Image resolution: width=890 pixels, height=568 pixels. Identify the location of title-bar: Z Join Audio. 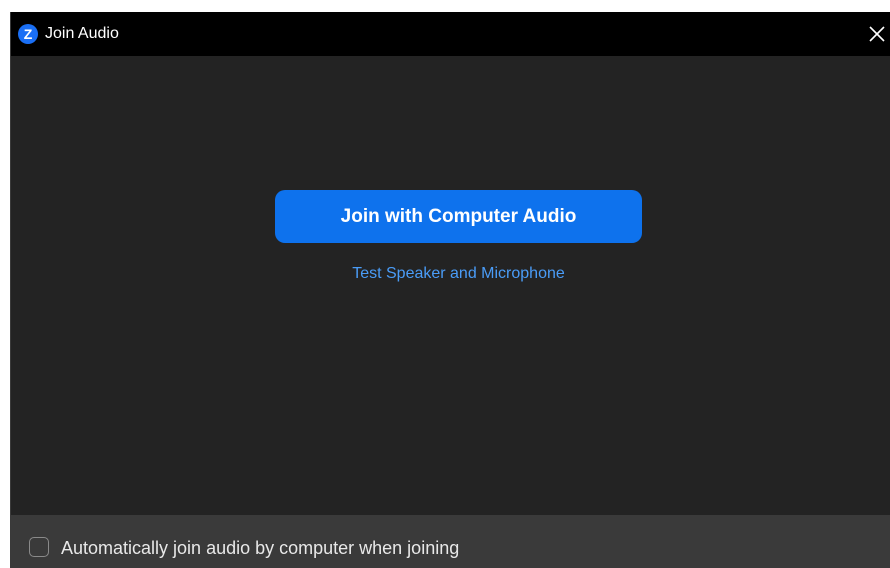
(450, 34).